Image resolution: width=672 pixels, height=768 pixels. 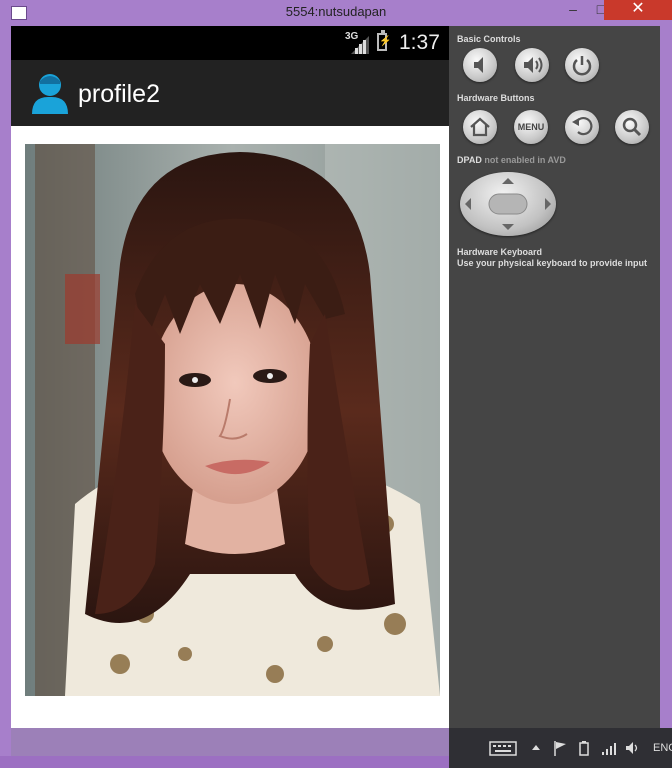 I want to click on keyboard-icon, so click(x=503, y=748).